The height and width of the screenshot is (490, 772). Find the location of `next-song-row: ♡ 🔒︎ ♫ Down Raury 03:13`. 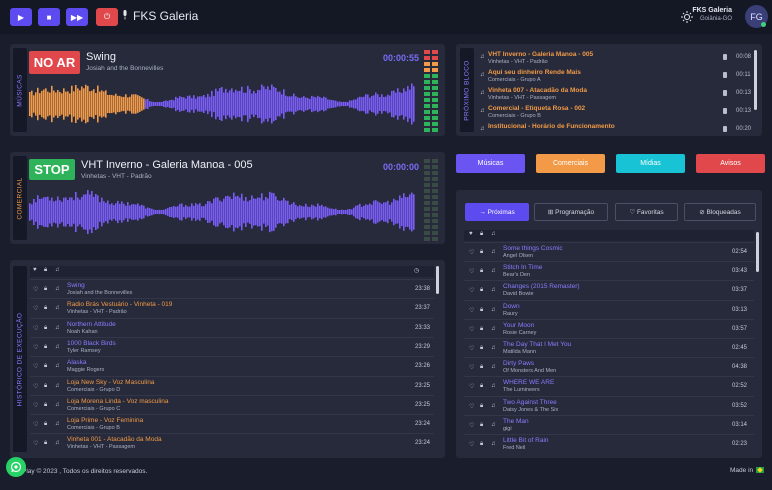

next-song-row: ♡ 🔒︎ ♫ Down Raury 03:13 is located at coordinates (609, 309).